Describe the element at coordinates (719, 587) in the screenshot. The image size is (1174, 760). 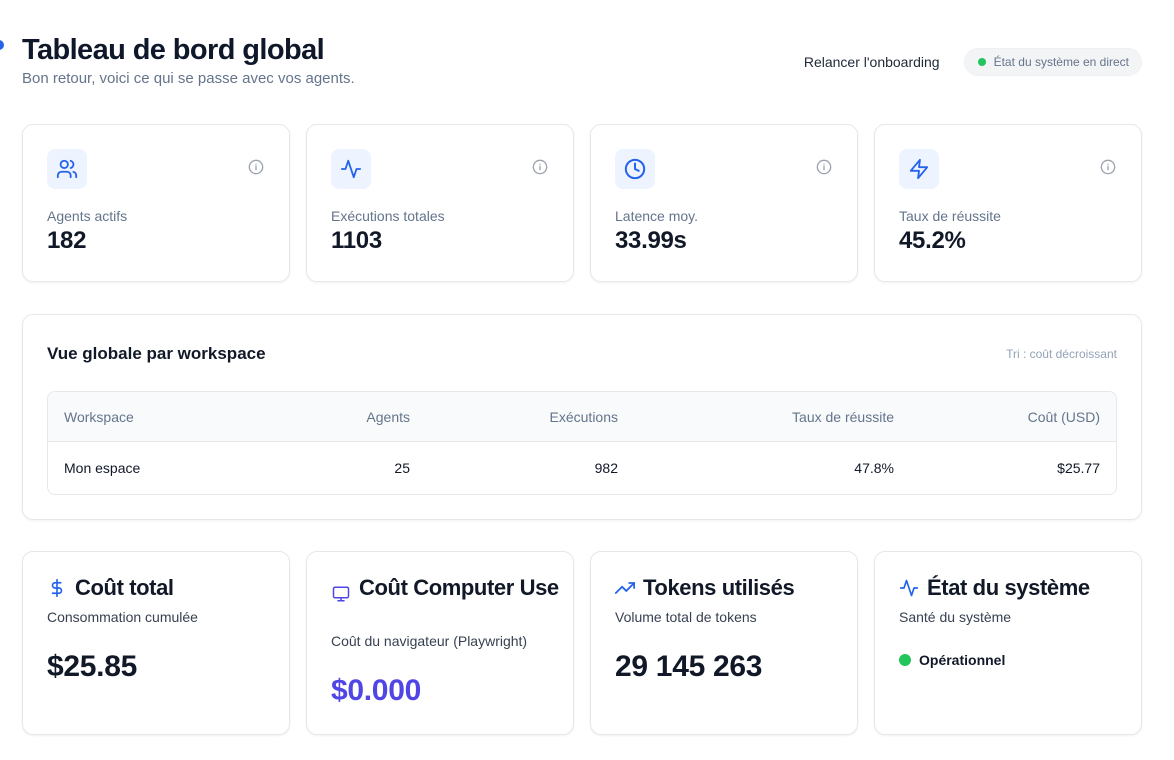
I see `card-title: Tokens utilisés` at that location.